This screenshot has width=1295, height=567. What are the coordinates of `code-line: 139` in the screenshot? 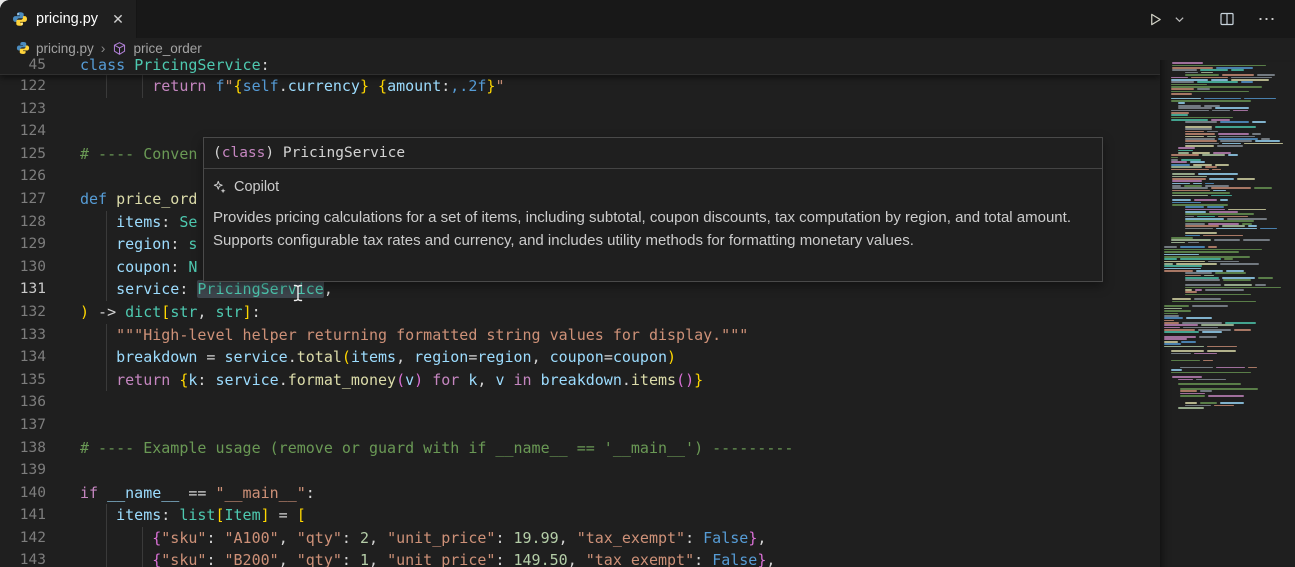 It's located at (580, 470).